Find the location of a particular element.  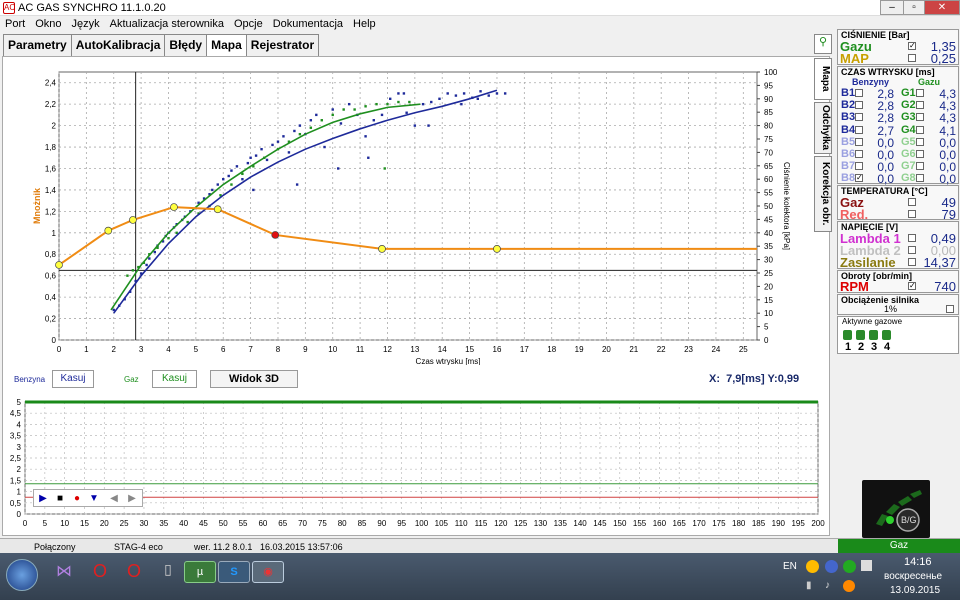

injector-g-label: G4 is located at coordinates (908, 129).